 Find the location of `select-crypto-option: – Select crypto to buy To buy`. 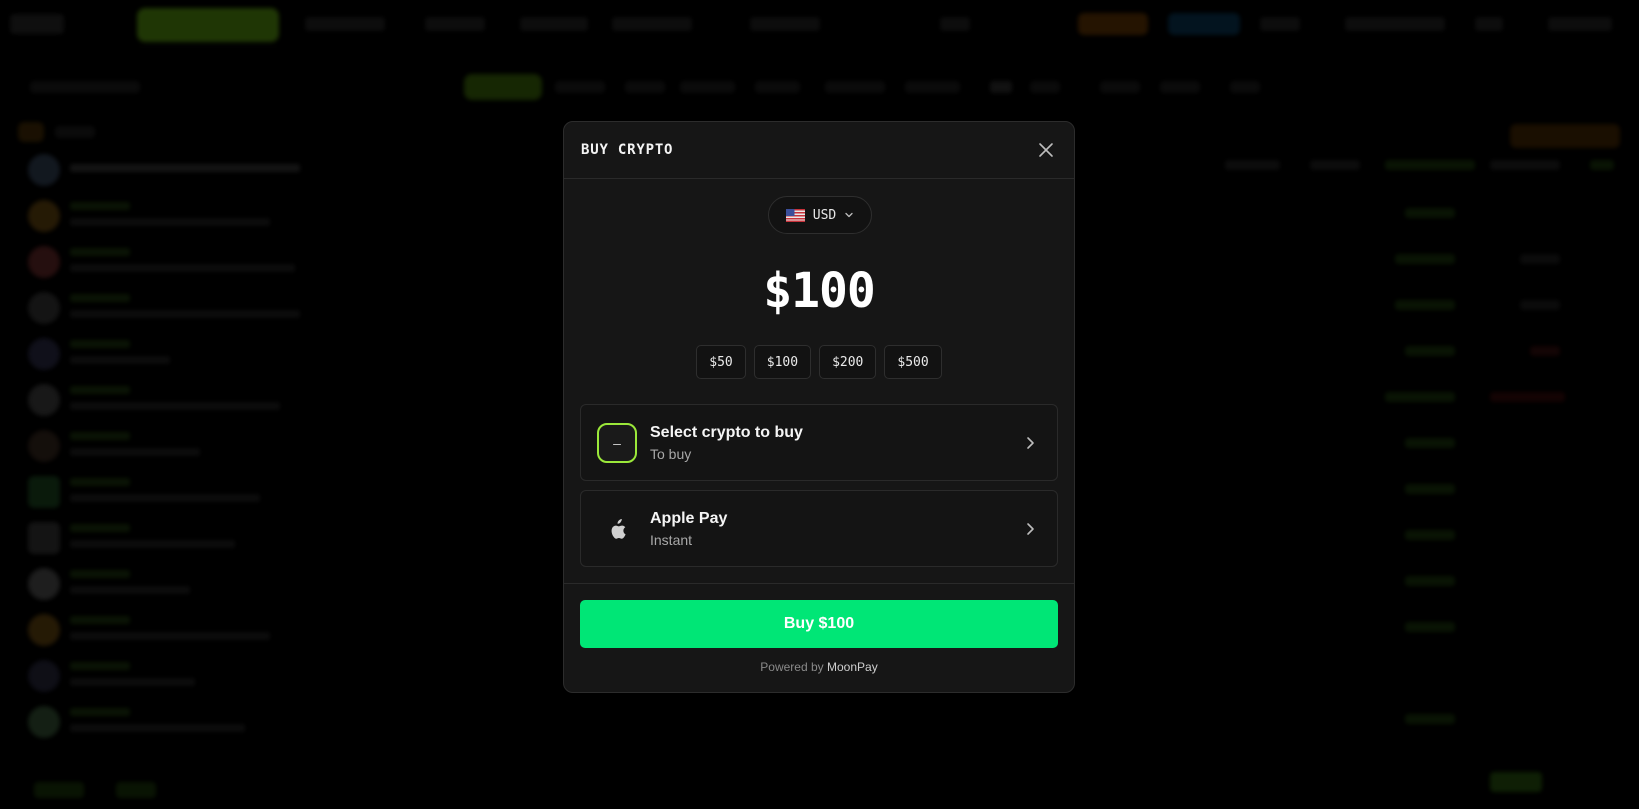

select-crypto-option: – Select crypto to buy To buy is located at coordinates (819, 442).